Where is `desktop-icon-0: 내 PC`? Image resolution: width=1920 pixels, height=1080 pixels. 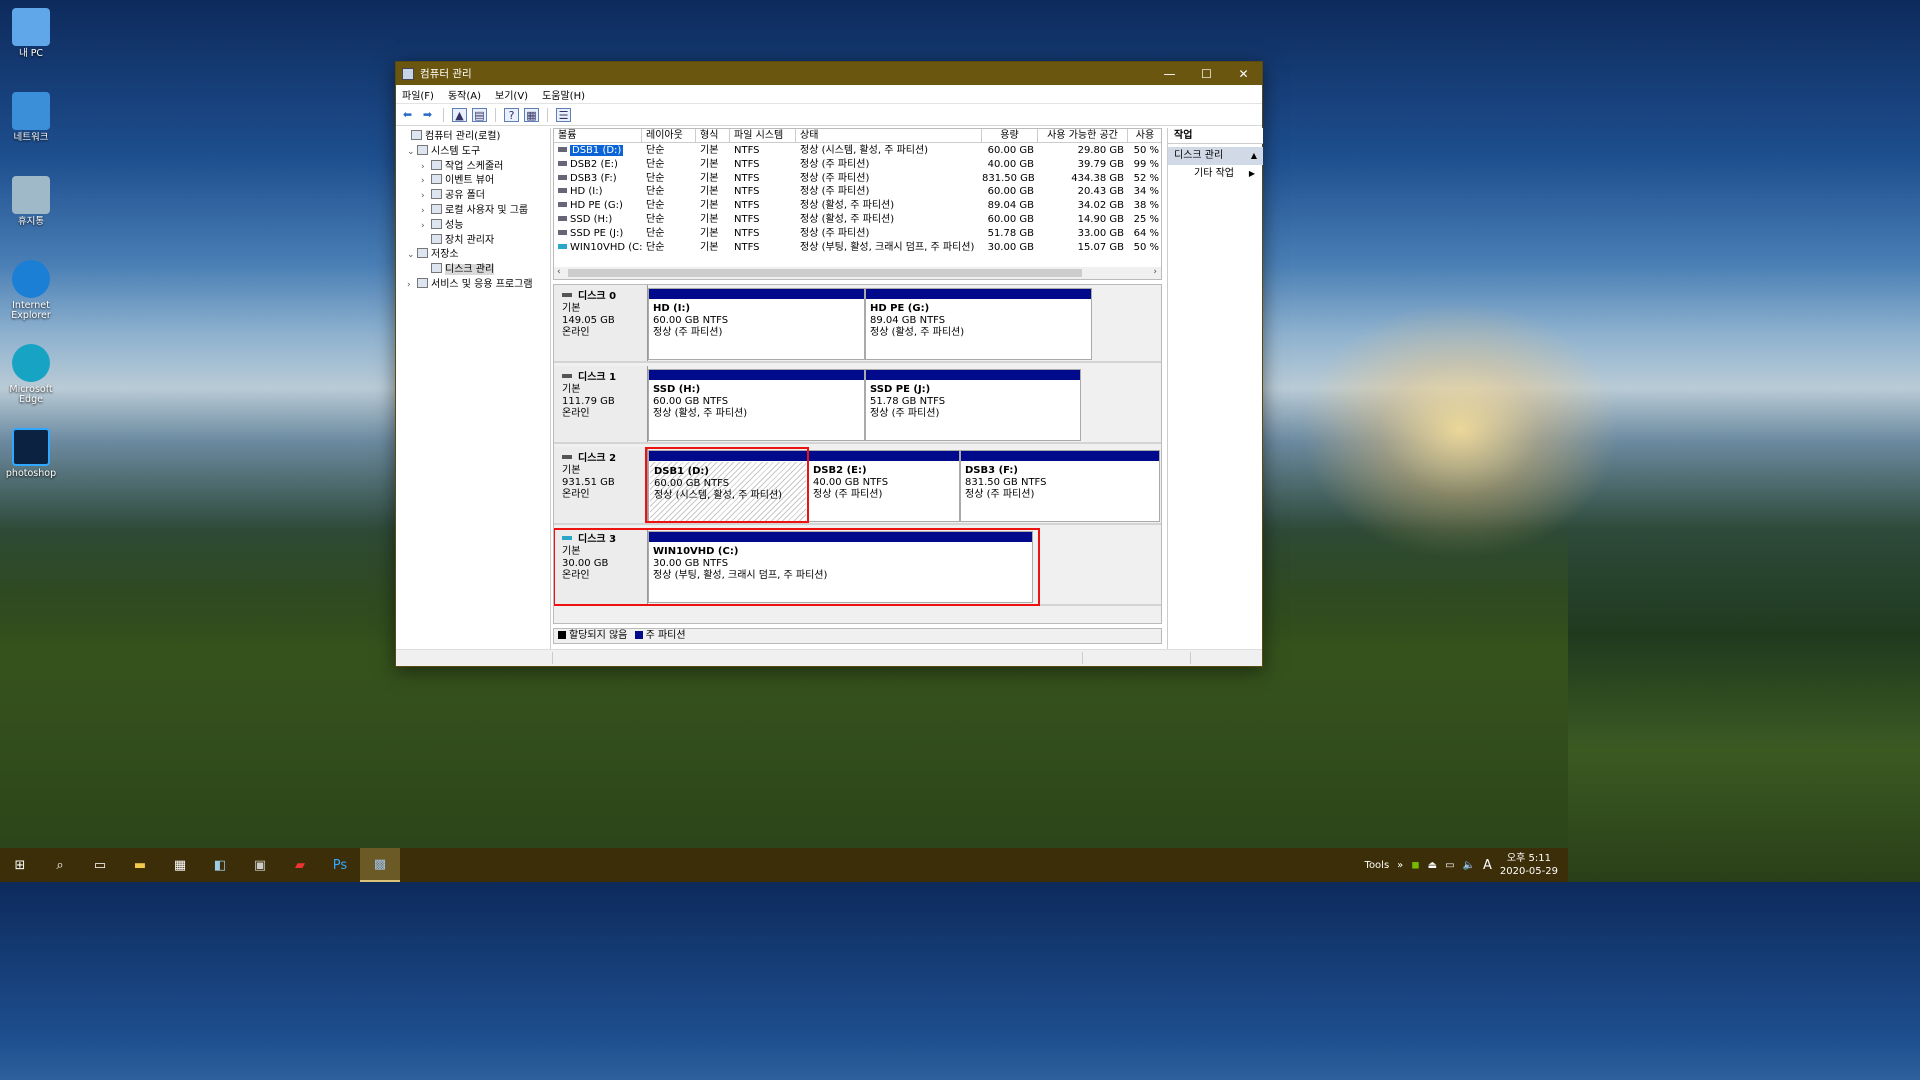 desktop-icon-0: 내 PC is located at coordinates (31, 33).